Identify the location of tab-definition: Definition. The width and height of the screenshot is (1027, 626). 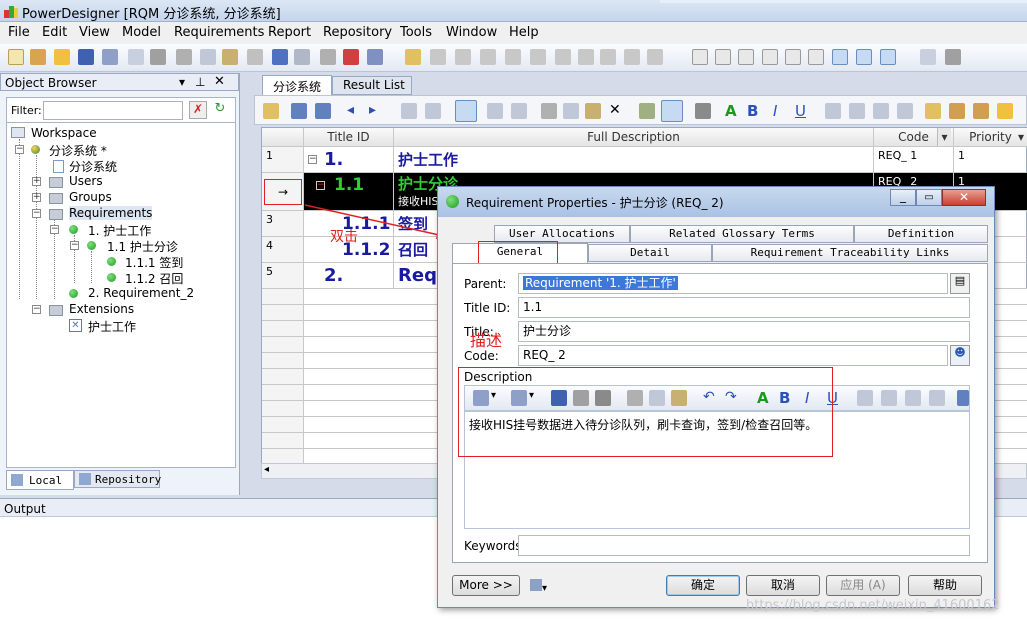
(921, 234).